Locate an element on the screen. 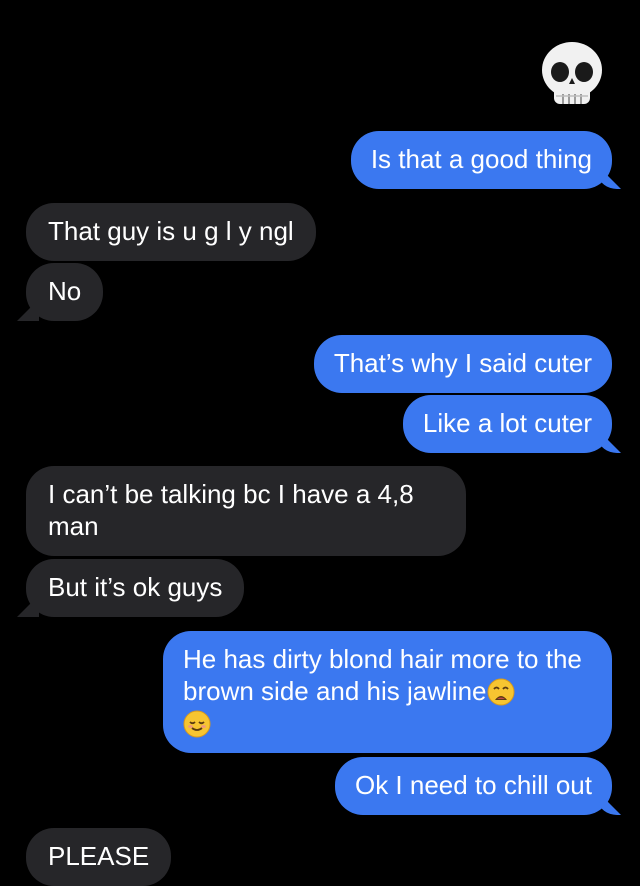 The width and height of the screenshot is (640, 886). weary-face-icon is located at coordinates (501, 692).